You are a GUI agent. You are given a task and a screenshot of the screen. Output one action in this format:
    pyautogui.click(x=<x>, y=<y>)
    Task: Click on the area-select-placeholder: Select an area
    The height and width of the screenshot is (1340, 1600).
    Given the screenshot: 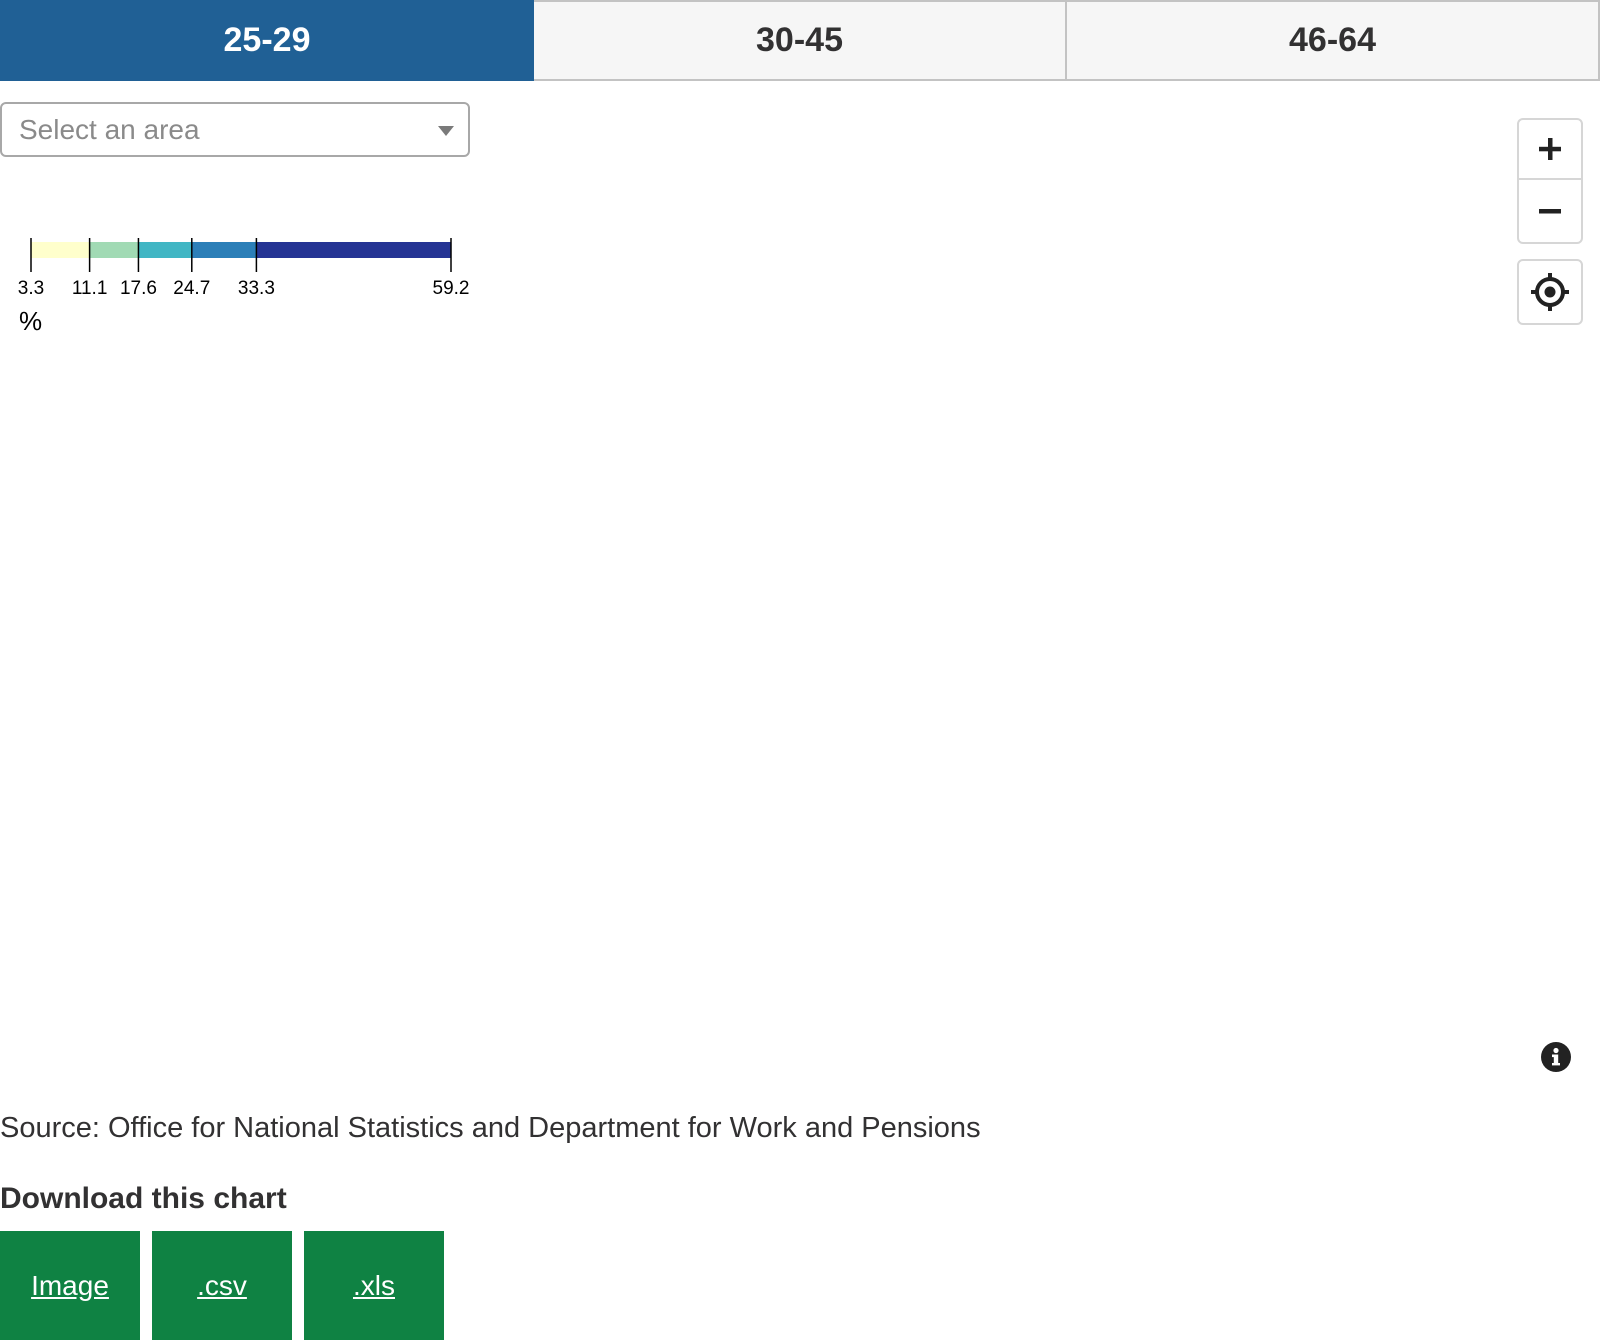 What is the action you would take?
    pyautogui.click(x=109, y=129)
    